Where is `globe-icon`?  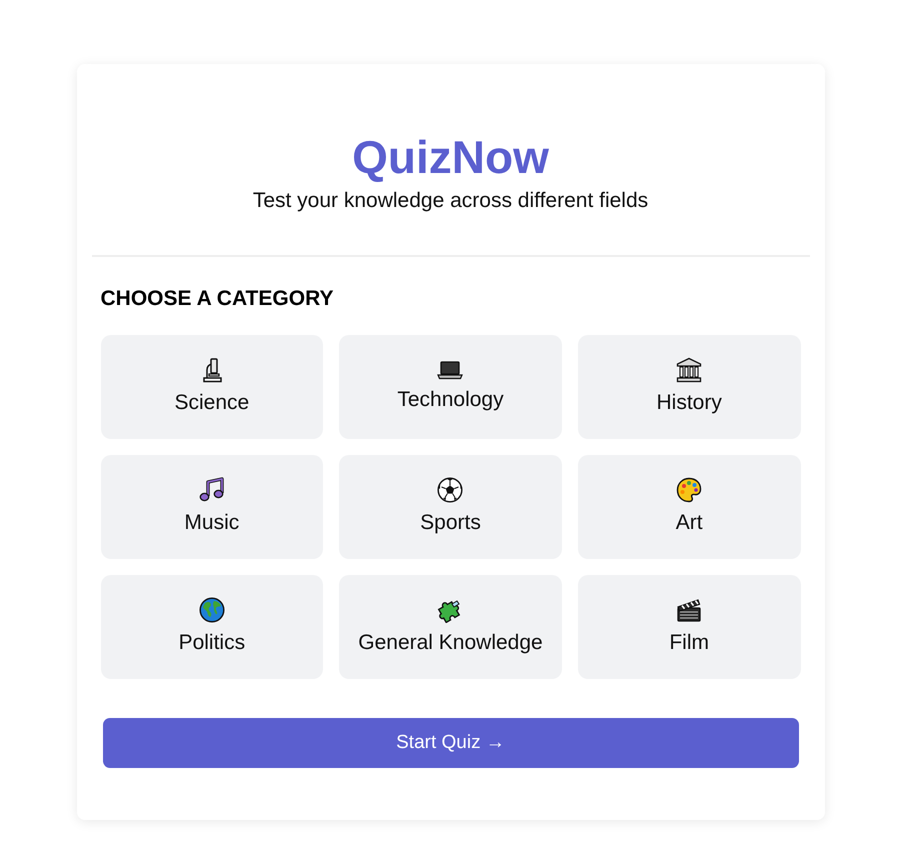
globe-icon is located at coordinates (211, 610).